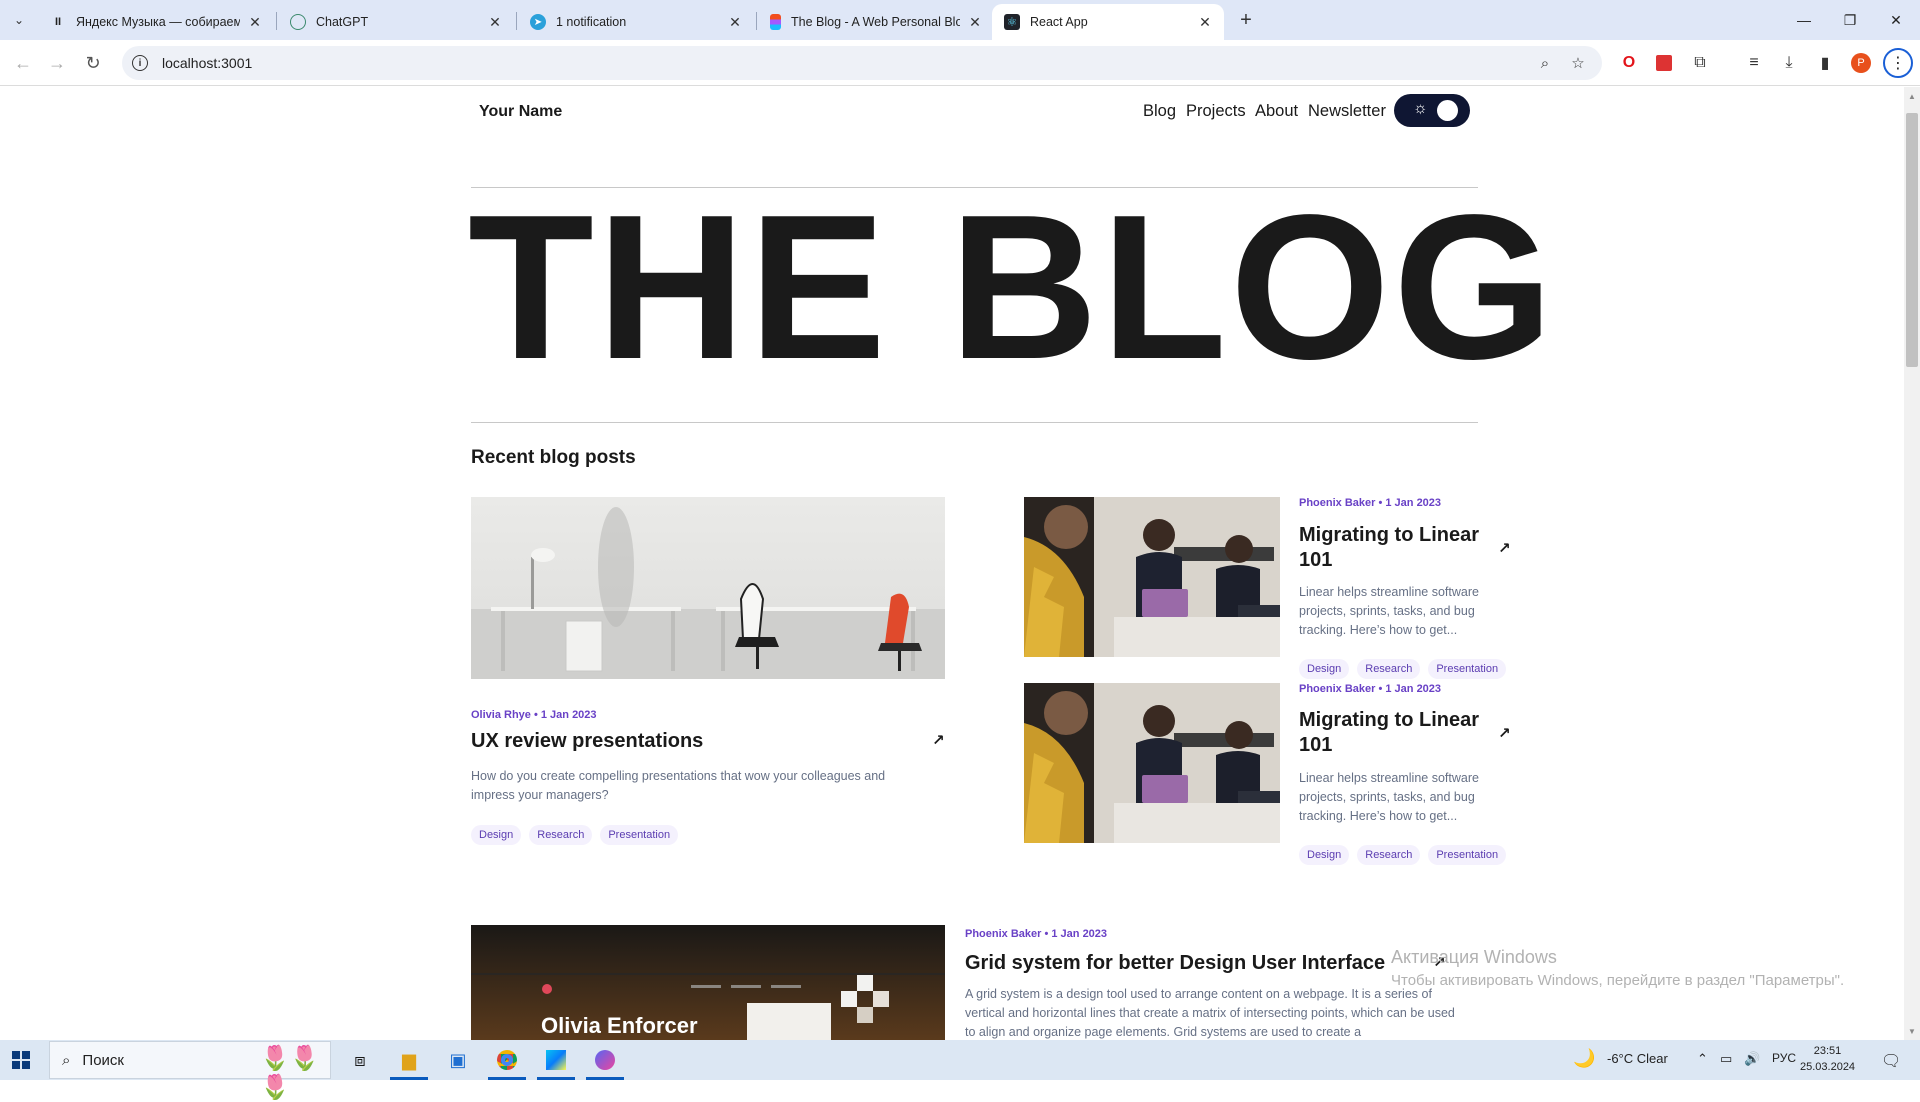 This screenshot has height=1102, width=1920. Describe the element at coordinates (775, 22) in the screenshot. I see `figma-icon` at that location.